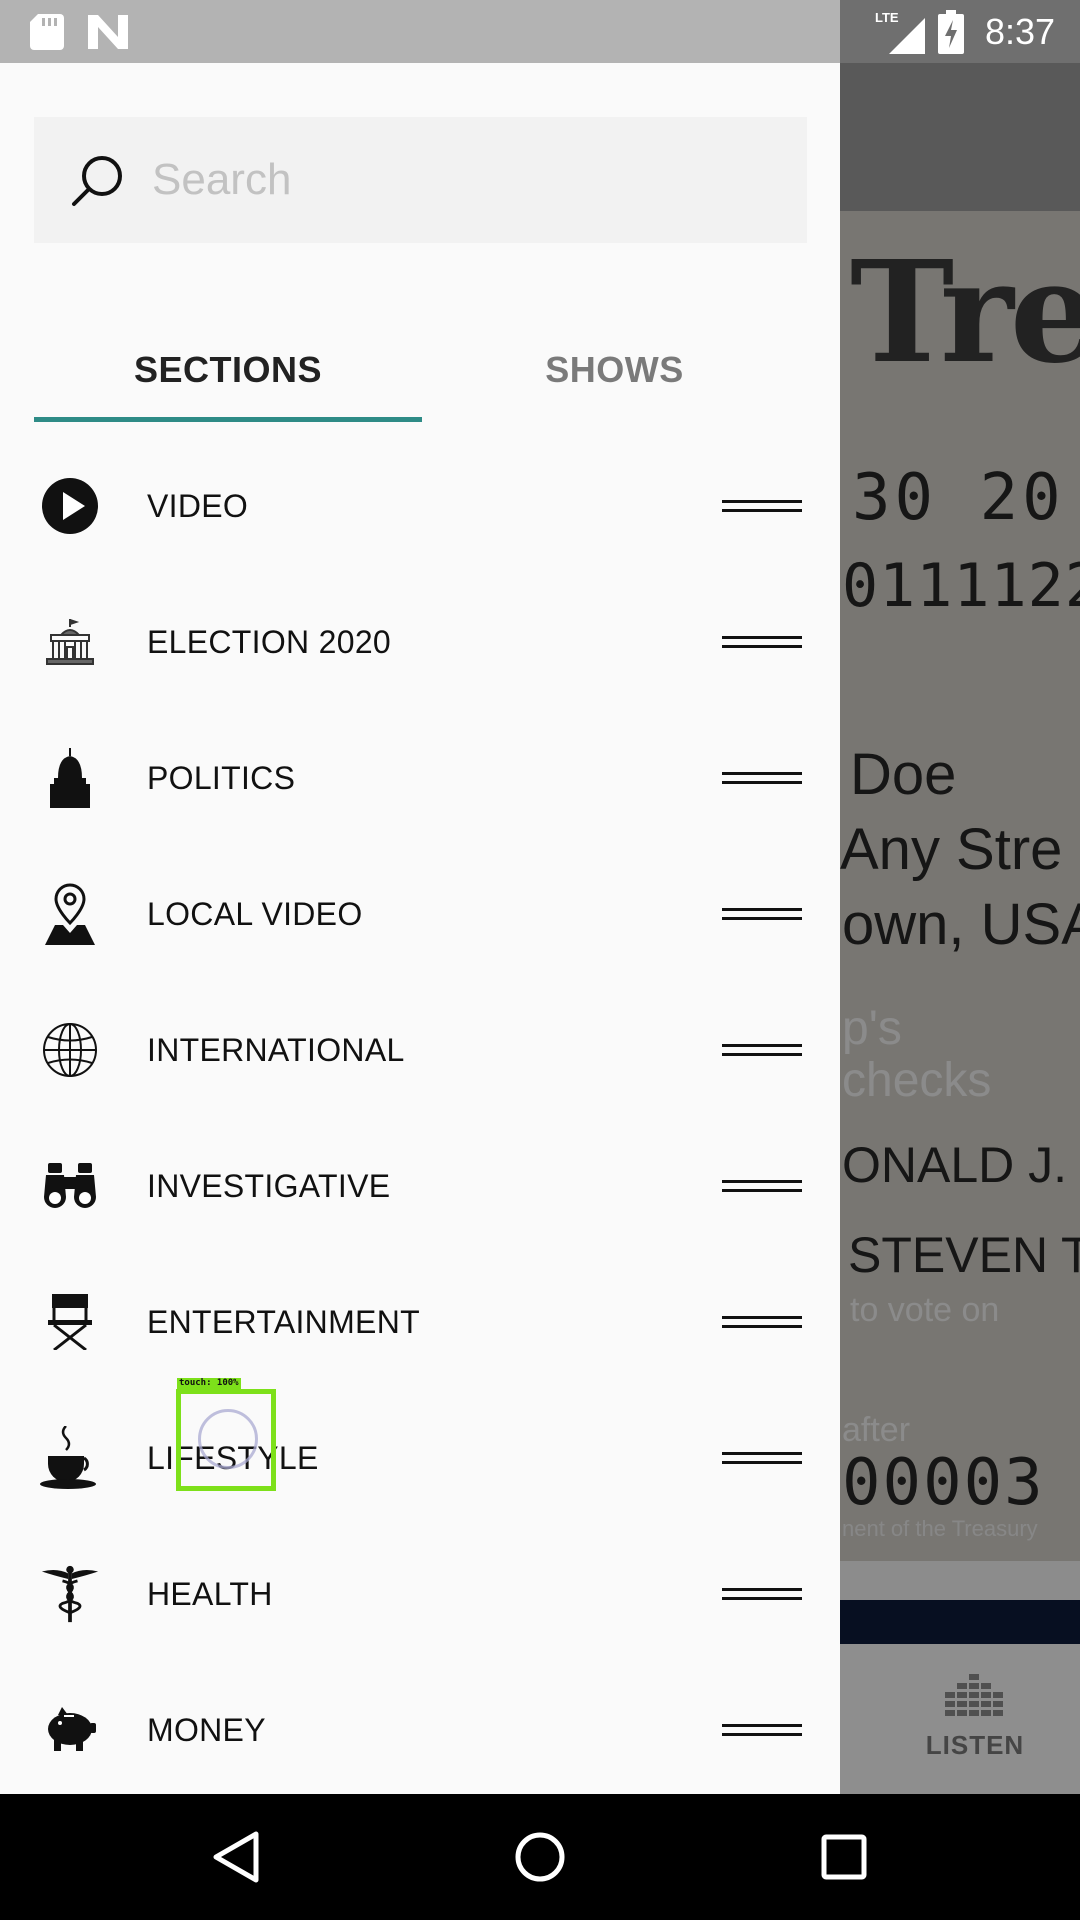 This screenshot has width=1080, height=1920. Describe the element at coordinates (420, 914) in the screenshot. I see `section-item-local-video: LOCAL VIDEO` at that location.